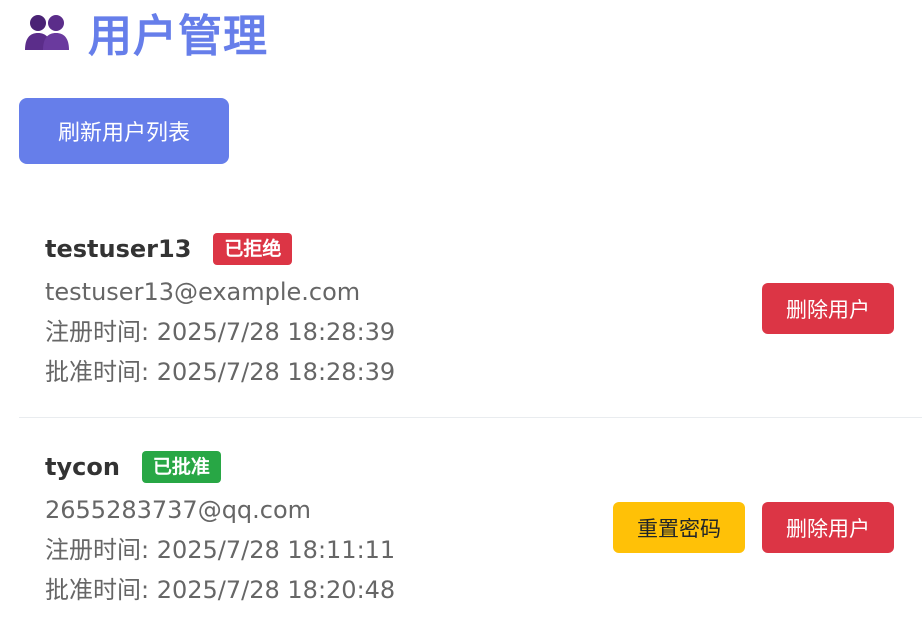 The width and height of the screenshot is (922, 637). I want to click on user-name-row: testuser13 已拒绝, so click(483, 249).